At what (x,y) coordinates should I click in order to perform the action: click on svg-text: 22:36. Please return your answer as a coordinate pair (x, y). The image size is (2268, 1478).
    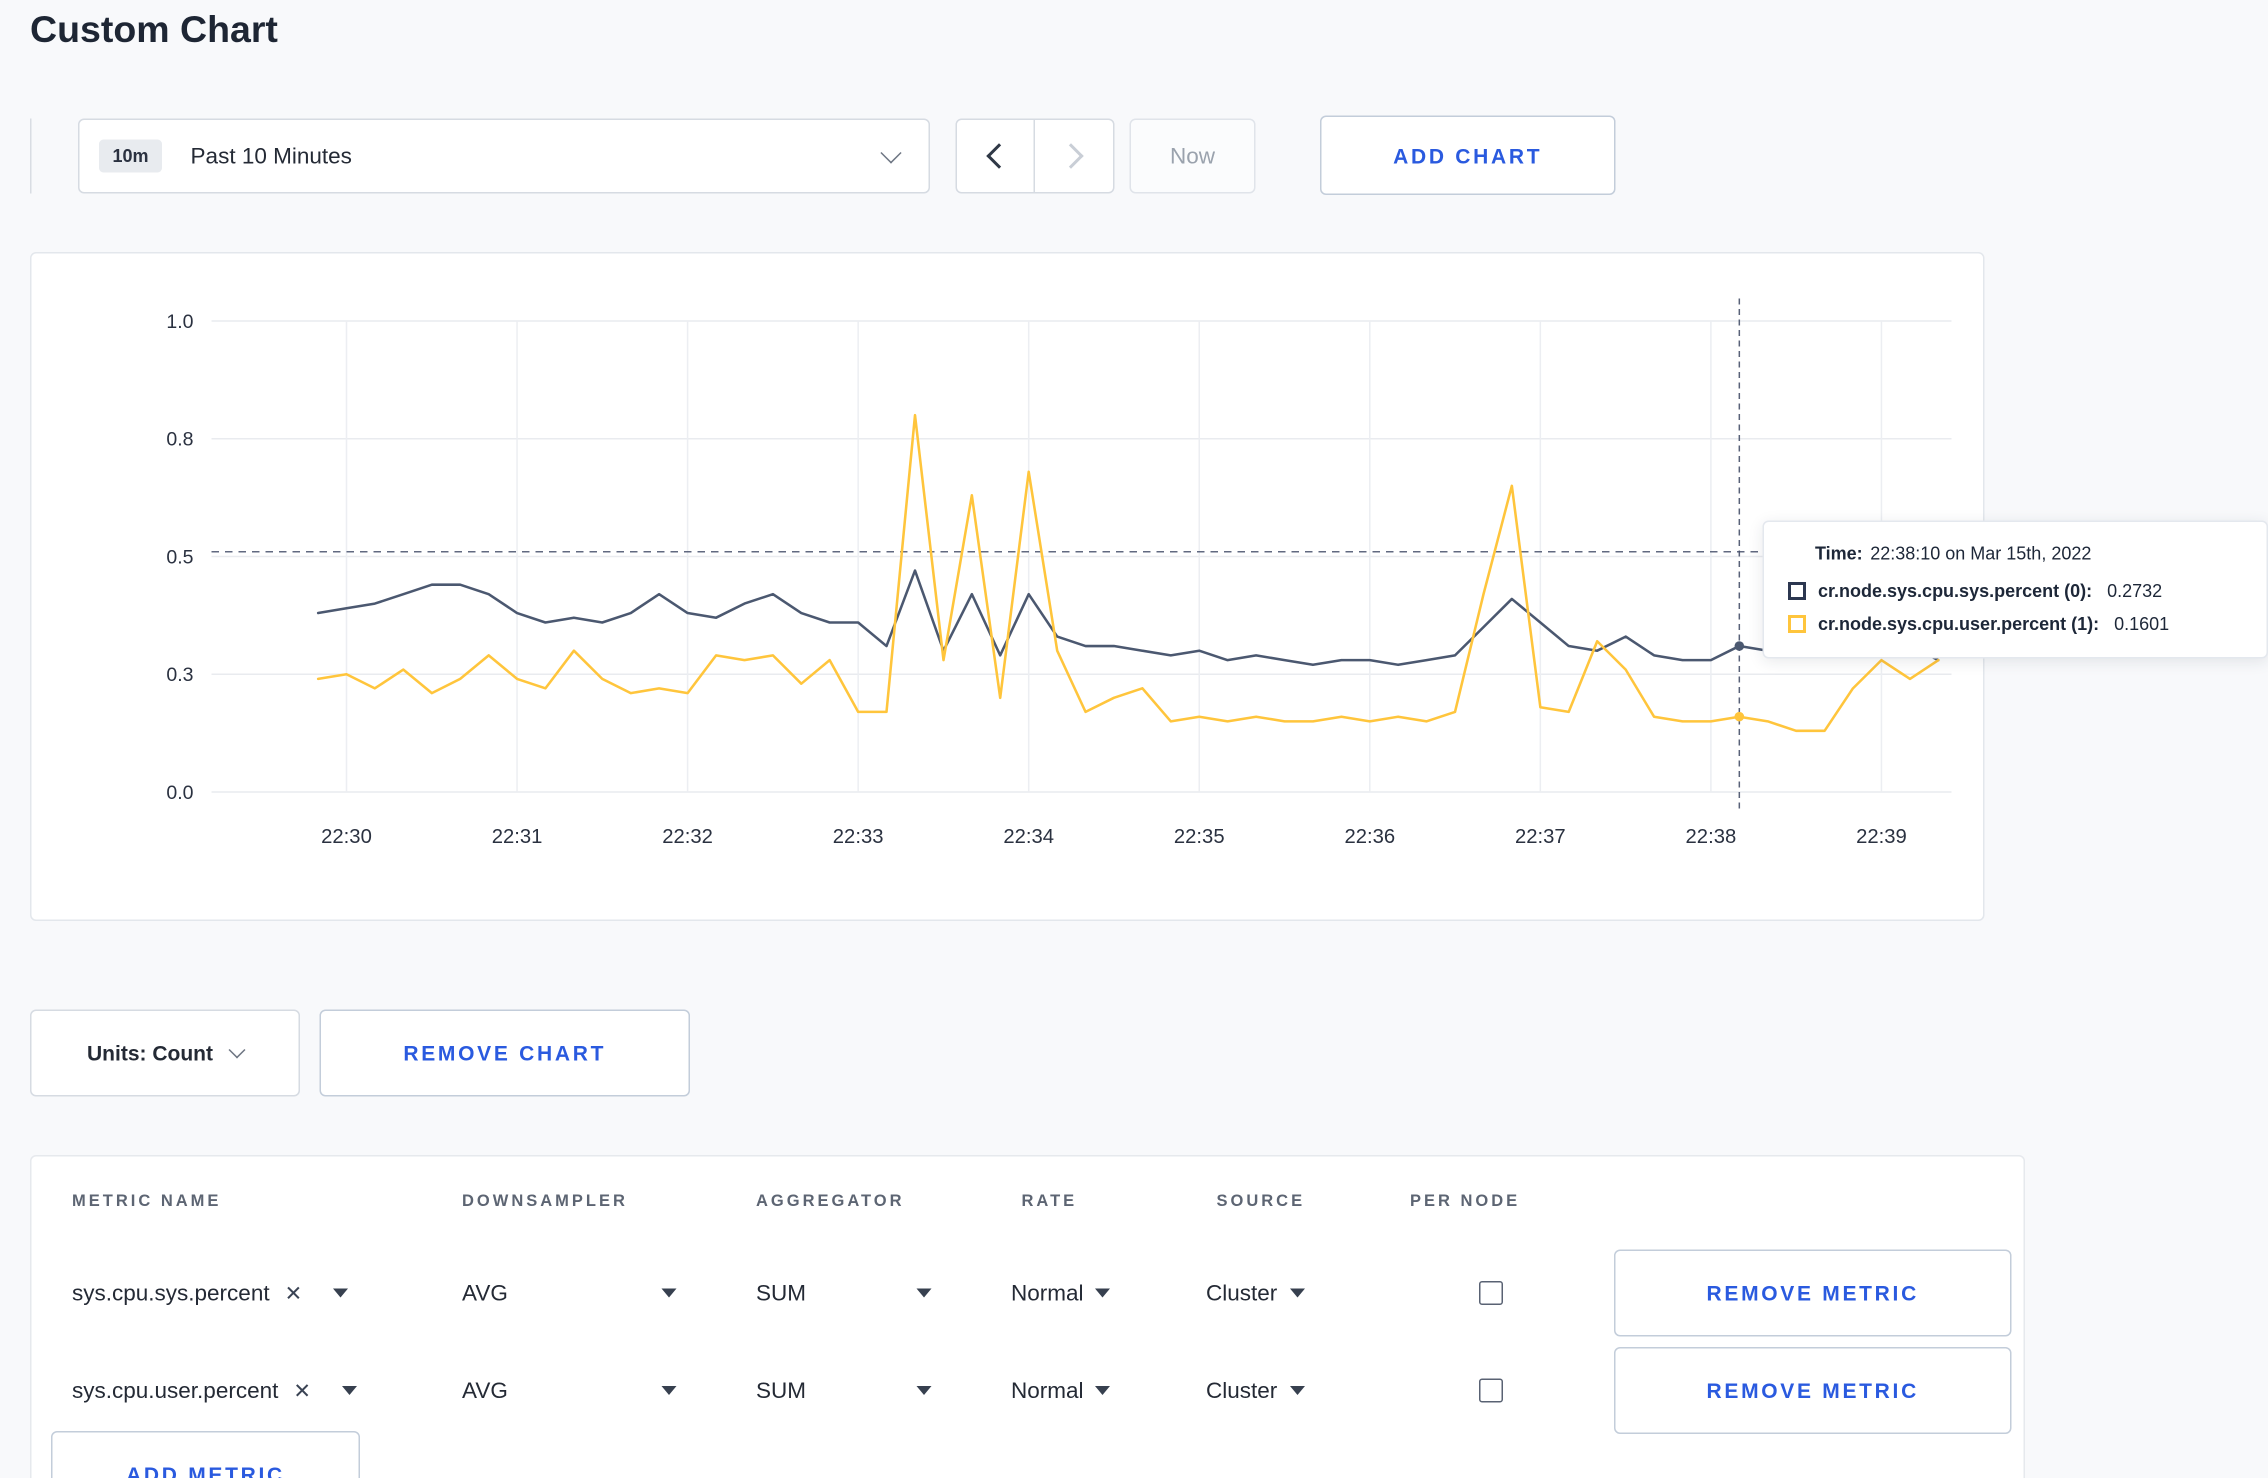
    Looking at the image, I should click on (1369, 837).